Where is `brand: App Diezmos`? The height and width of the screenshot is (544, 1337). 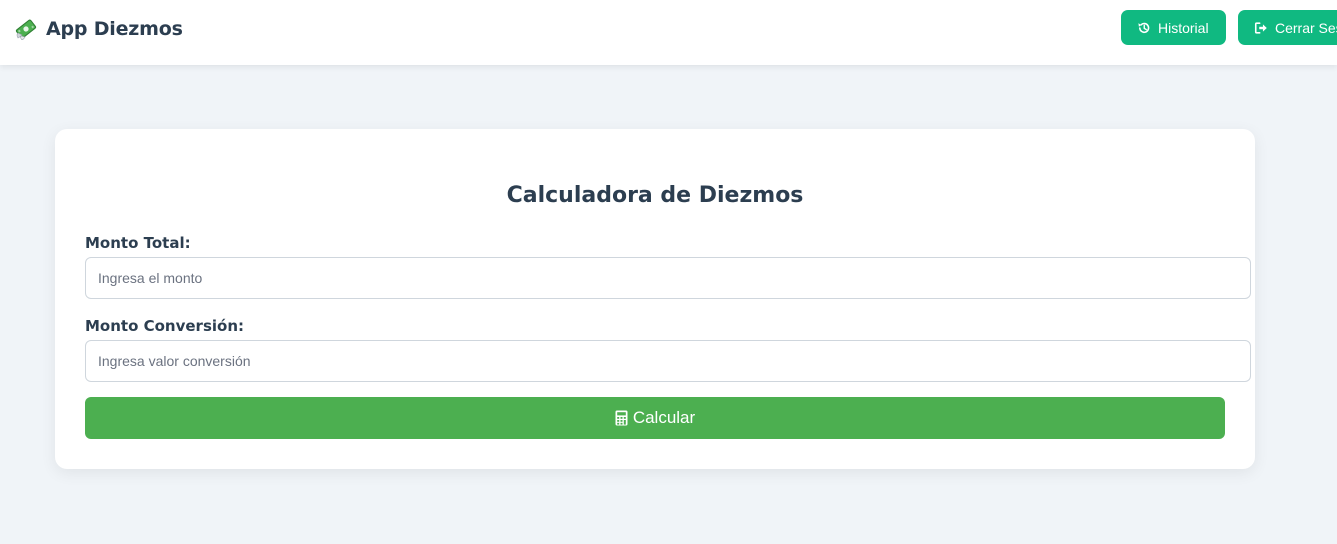
brand: App Diezmos is located at coordinates (99, 29).